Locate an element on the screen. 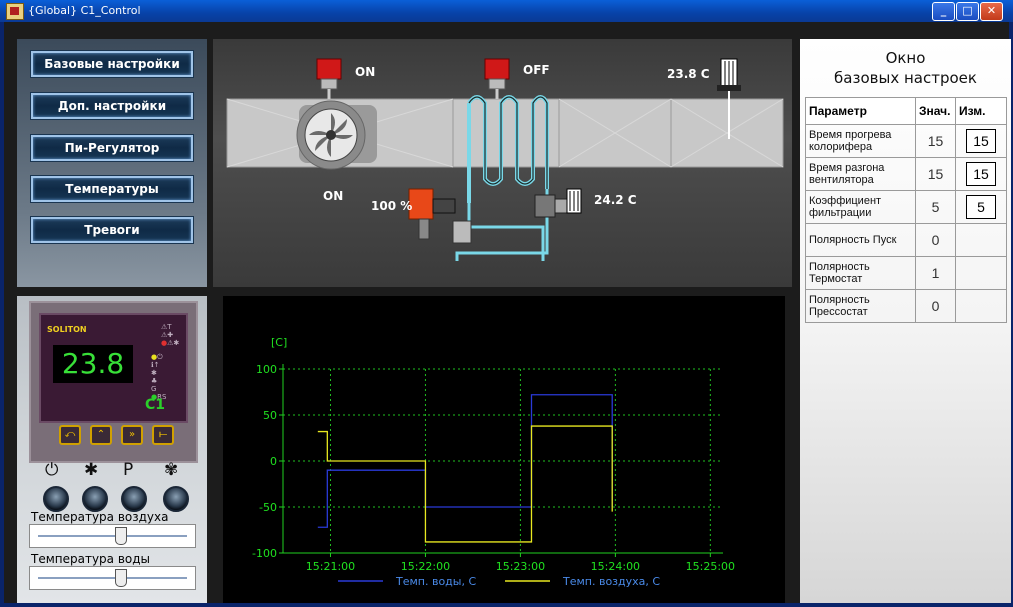  controller-display: 23.8 is located at coordinates (93, 364).